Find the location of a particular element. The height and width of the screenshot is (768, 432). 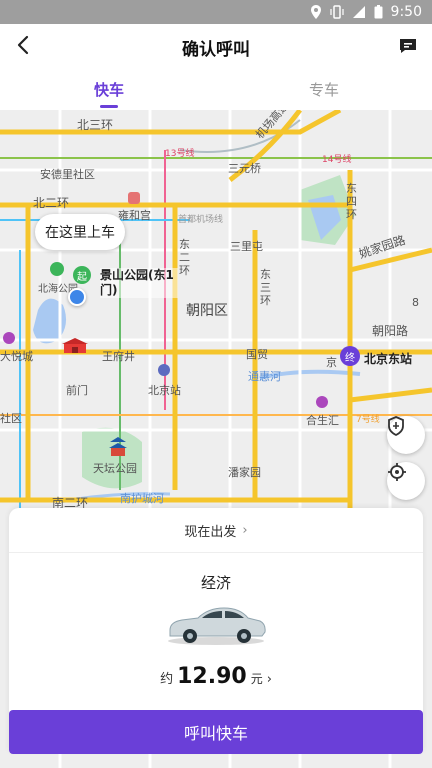

location-icon is located at coordinates (316, 12).